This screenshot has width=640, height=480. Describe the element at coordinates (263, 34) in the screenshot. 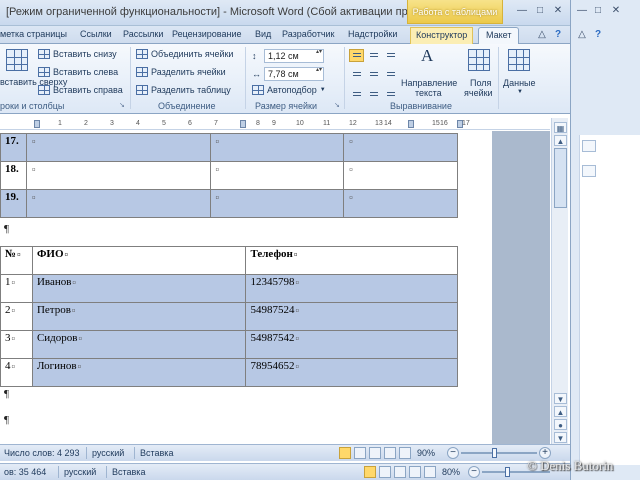

I see `tab-view: Вид` at that location.